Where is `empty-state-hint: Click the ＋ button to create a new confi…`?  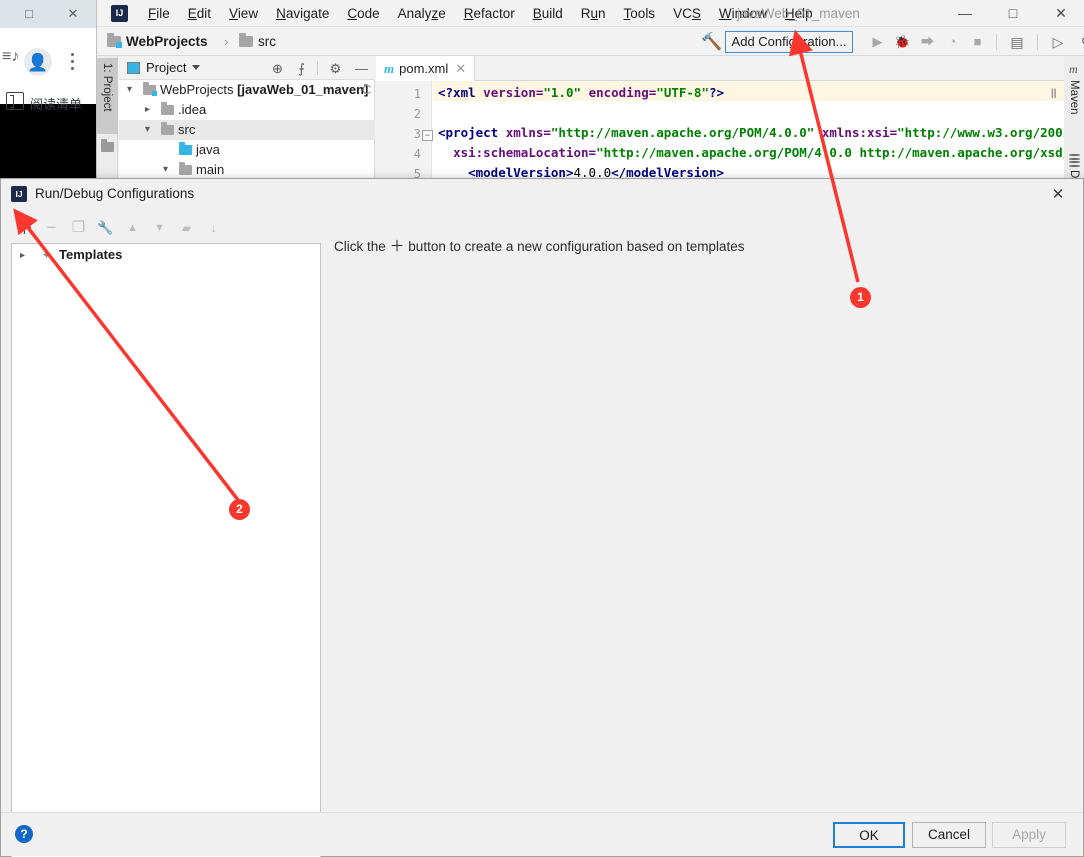 empty-state-hint: Click the ＋ button to create a new confi… is located at coordinates (539, 245).